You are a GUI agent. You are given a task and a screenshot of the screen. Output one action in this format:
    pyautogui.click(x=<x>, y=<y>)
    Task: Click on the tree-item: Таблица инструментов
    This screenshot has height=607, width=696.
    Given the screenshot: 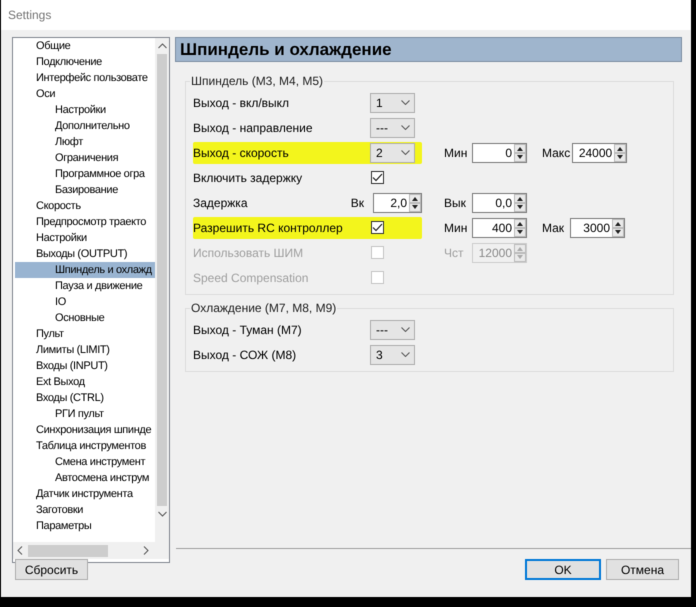 What is the action you would take?
    pyautogui.click(x=85, y=446)
    